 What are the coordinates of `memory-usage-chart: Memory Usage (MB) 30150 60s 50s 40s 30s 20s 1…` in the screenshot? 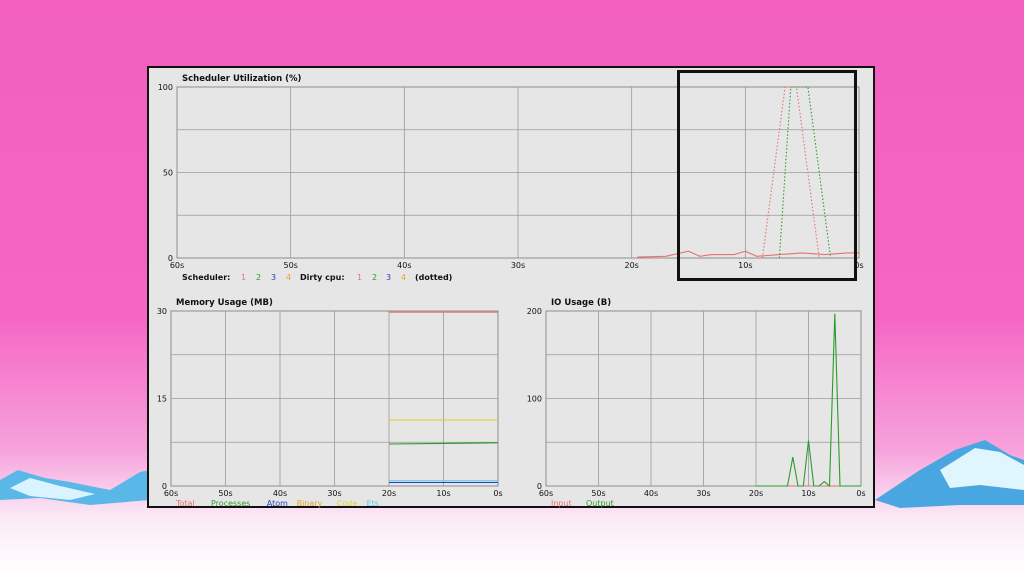 It's located at (330, 403).